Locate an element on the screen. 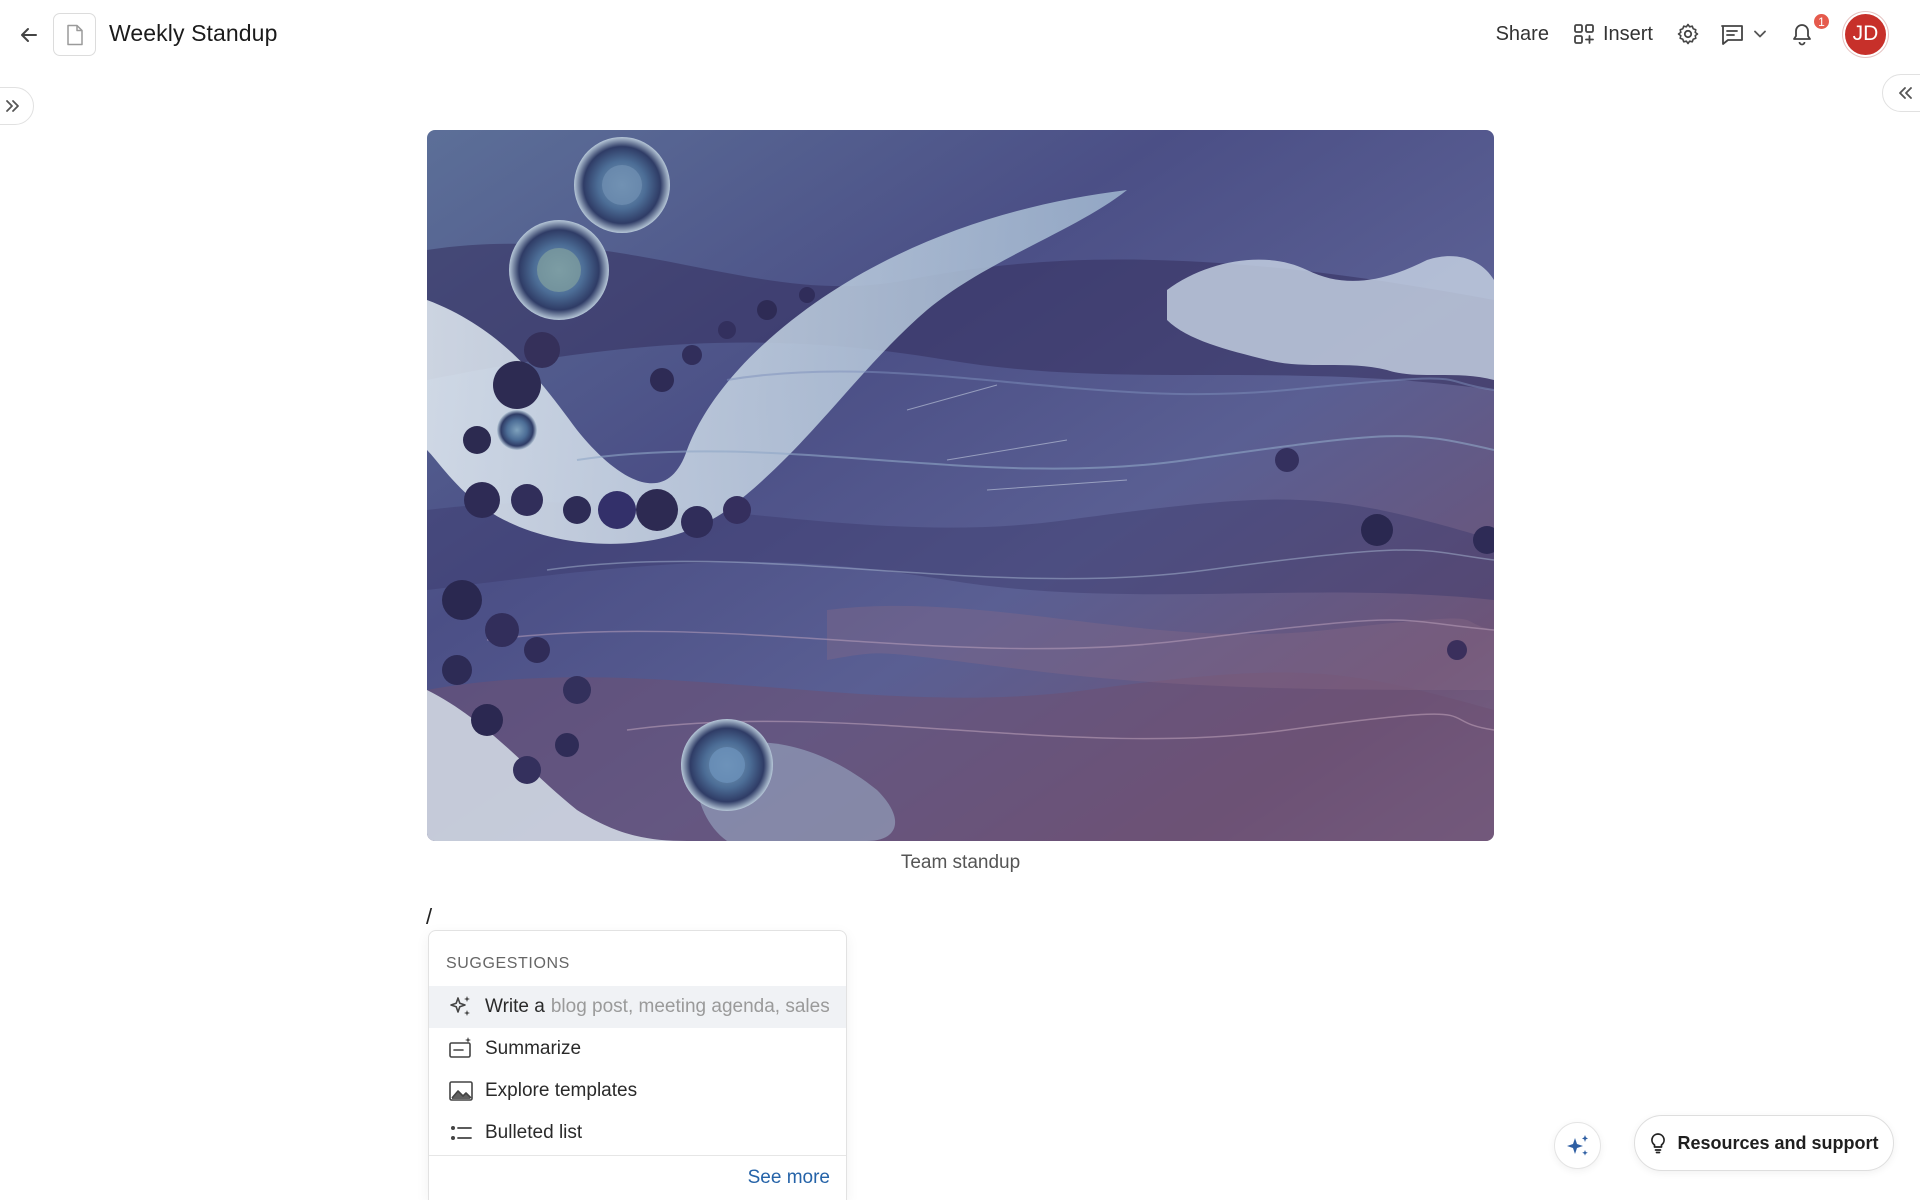 This screenshot has height=1200, width=1920. double-chevron-right-icon is located at coordinates (12, 106).